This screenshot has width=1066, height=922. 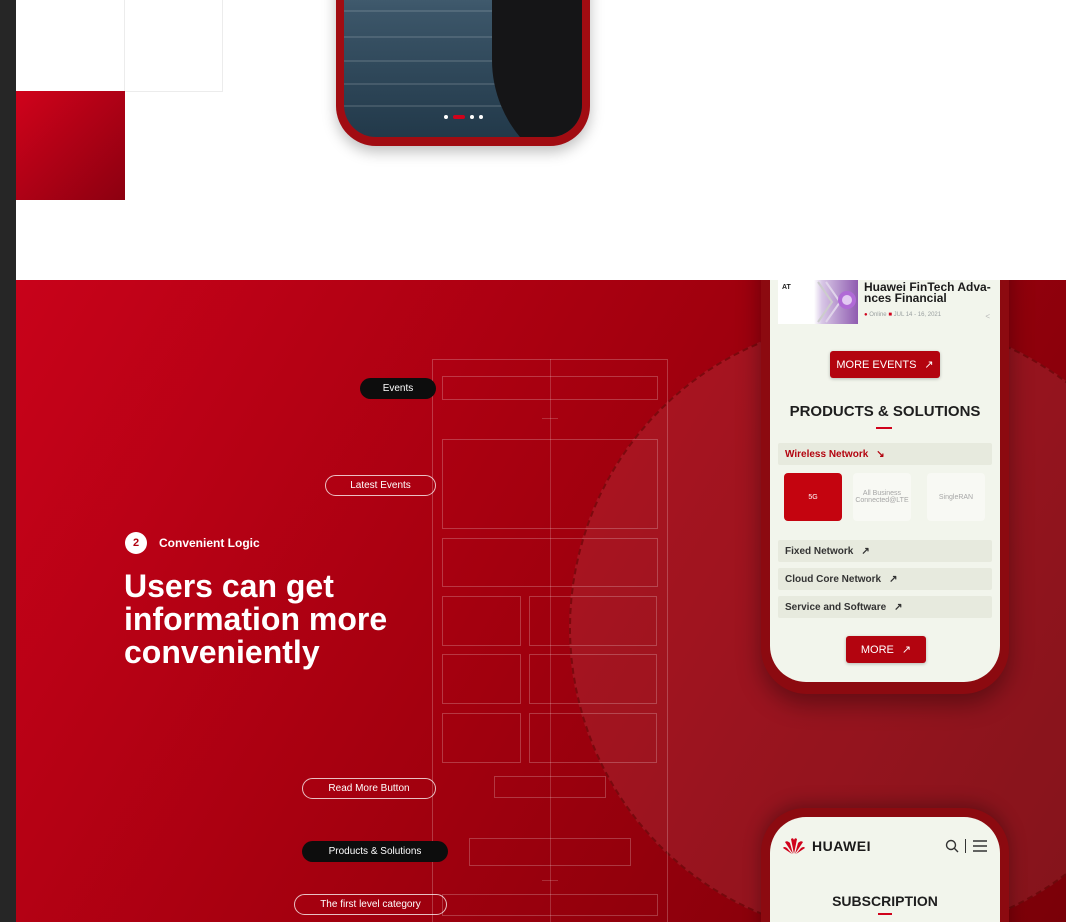 I want to click on header-tools, so click(x=966, y=846).